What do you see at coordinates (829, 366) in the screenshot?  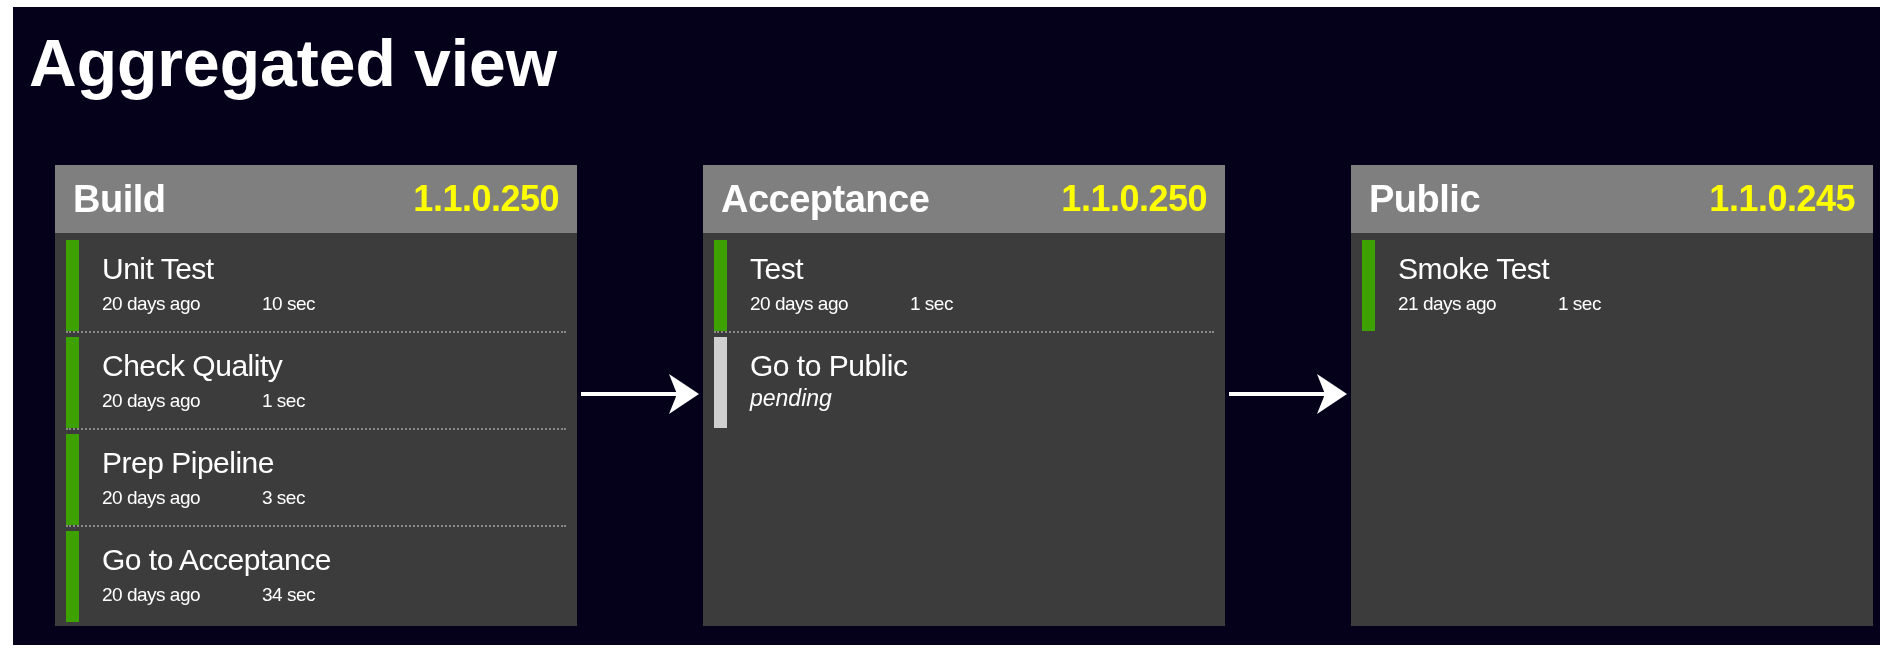 I see `job-name: Go to Public` at bounding box center [829, 366].